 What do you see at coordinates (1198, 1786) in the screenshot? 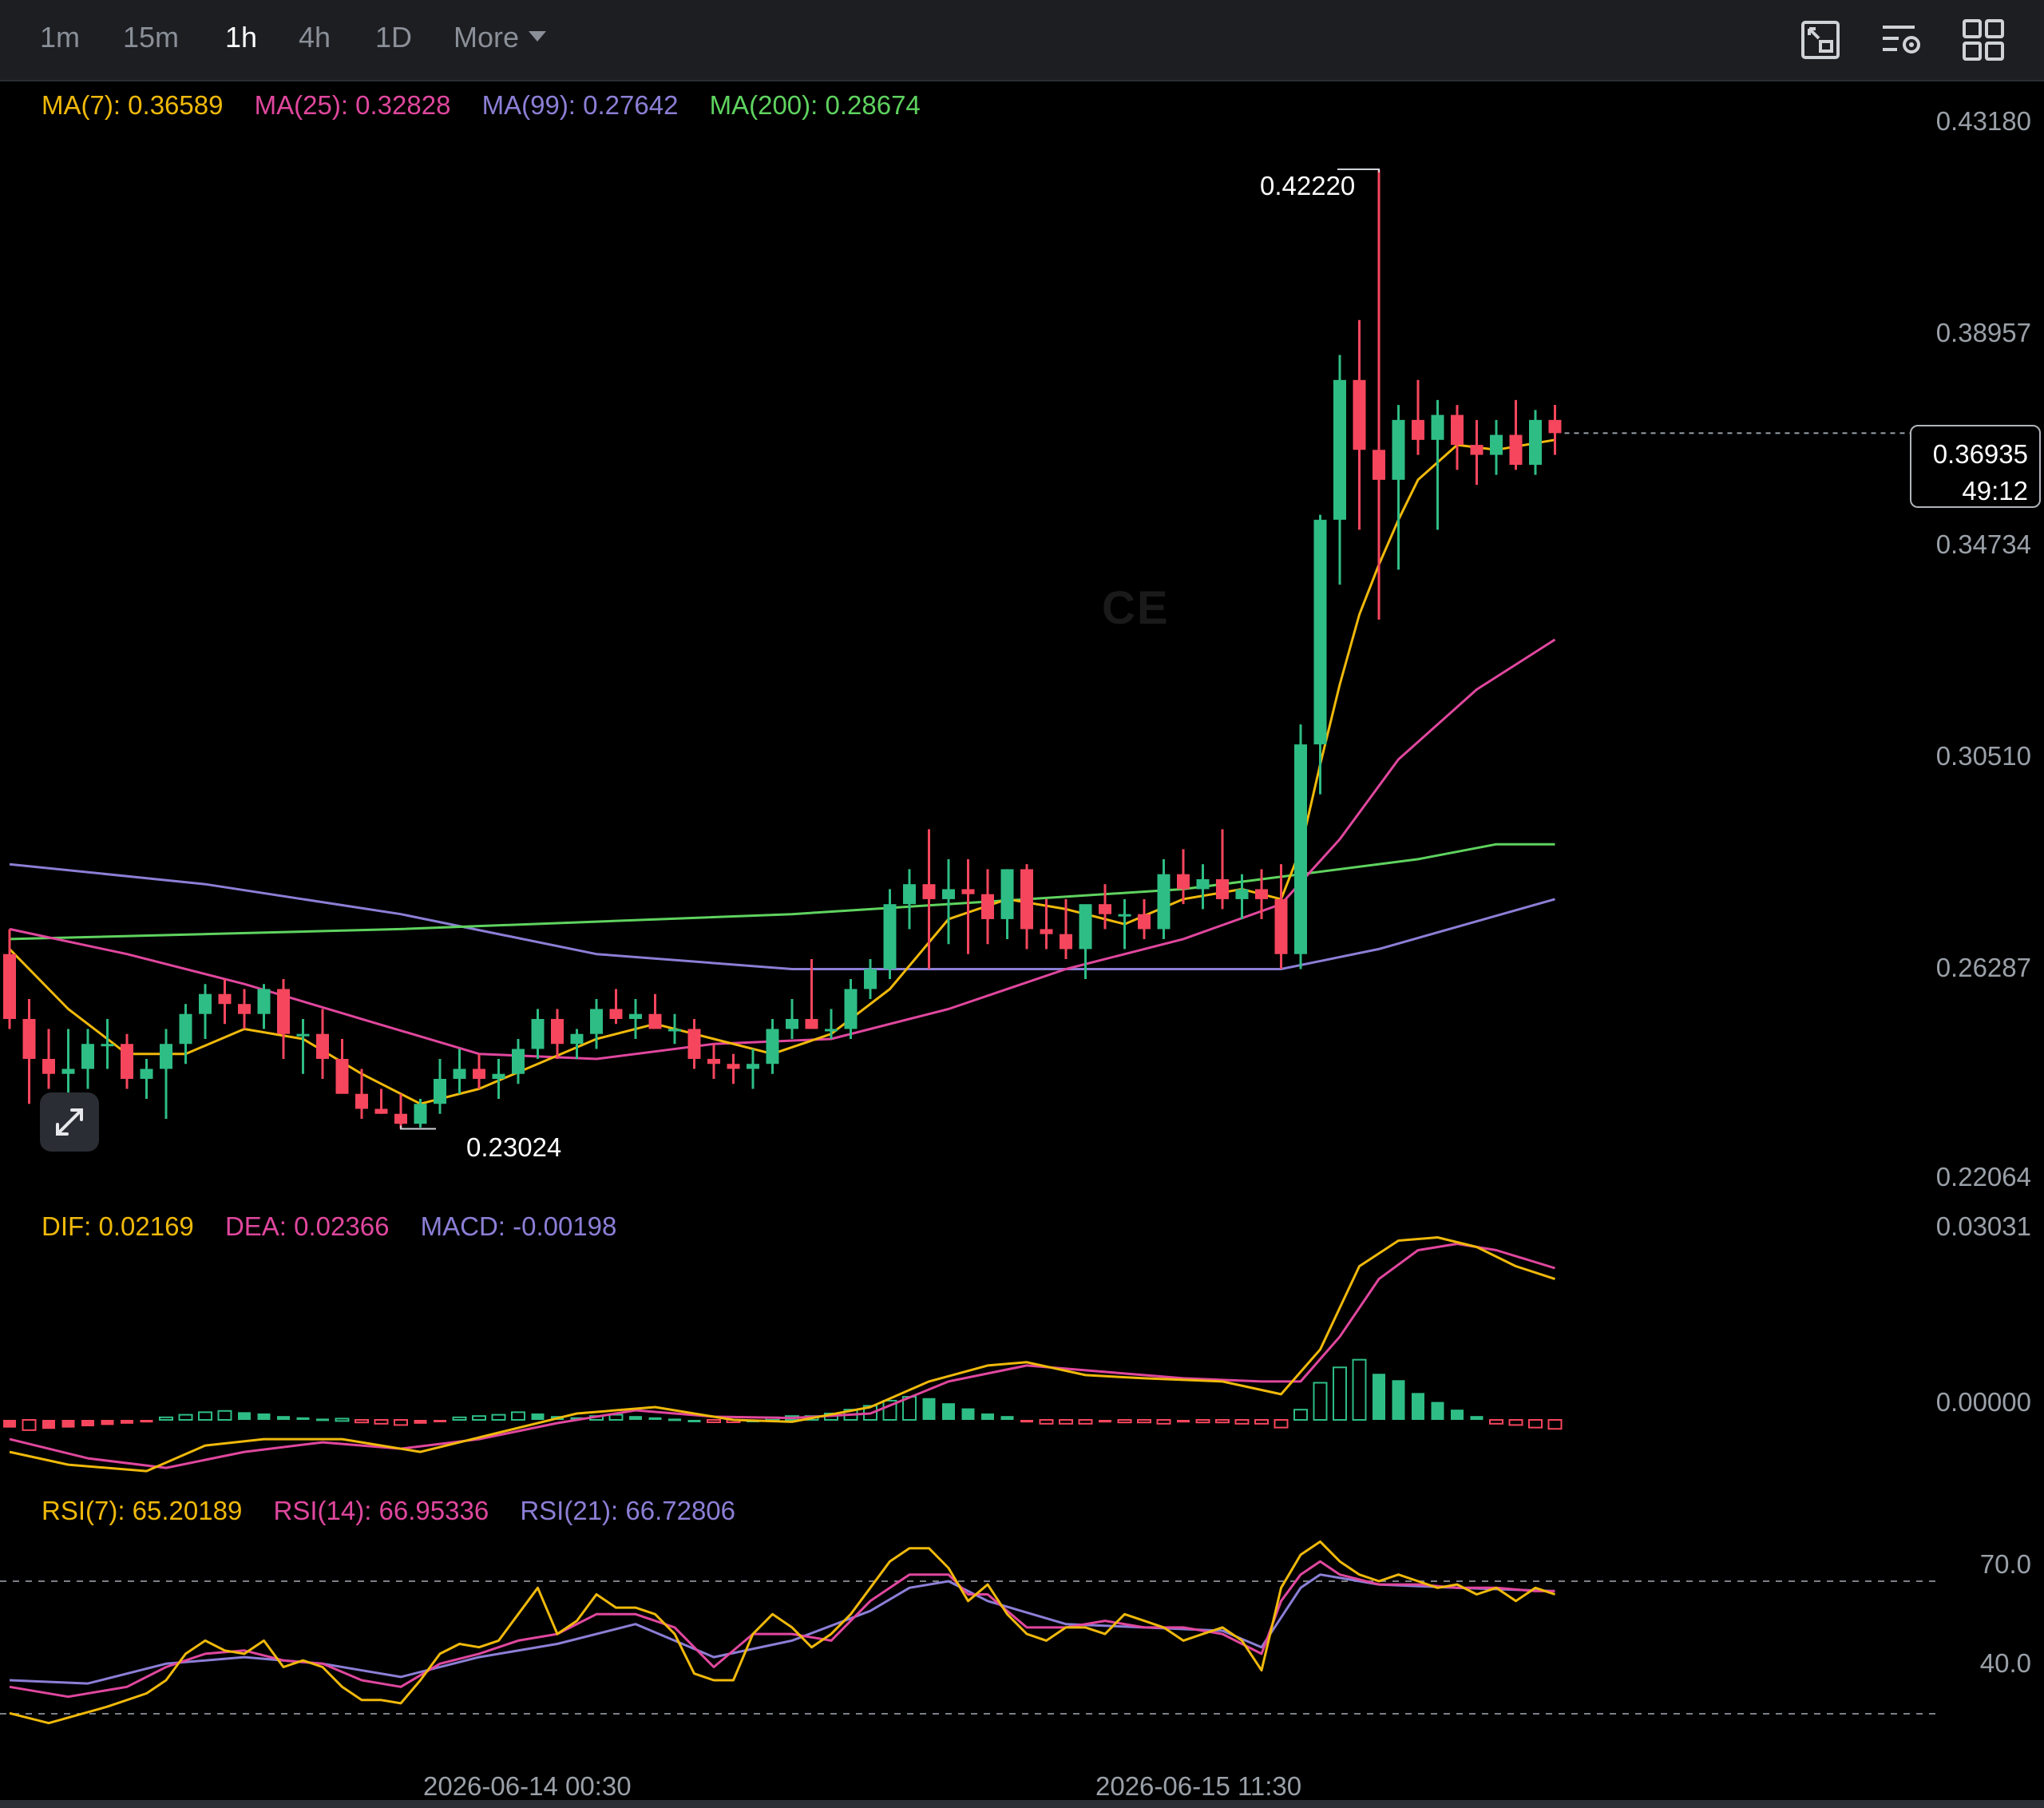
I see `time-axis-label: 2026-06-15 11:30` at bounding box center [1198, 1786].